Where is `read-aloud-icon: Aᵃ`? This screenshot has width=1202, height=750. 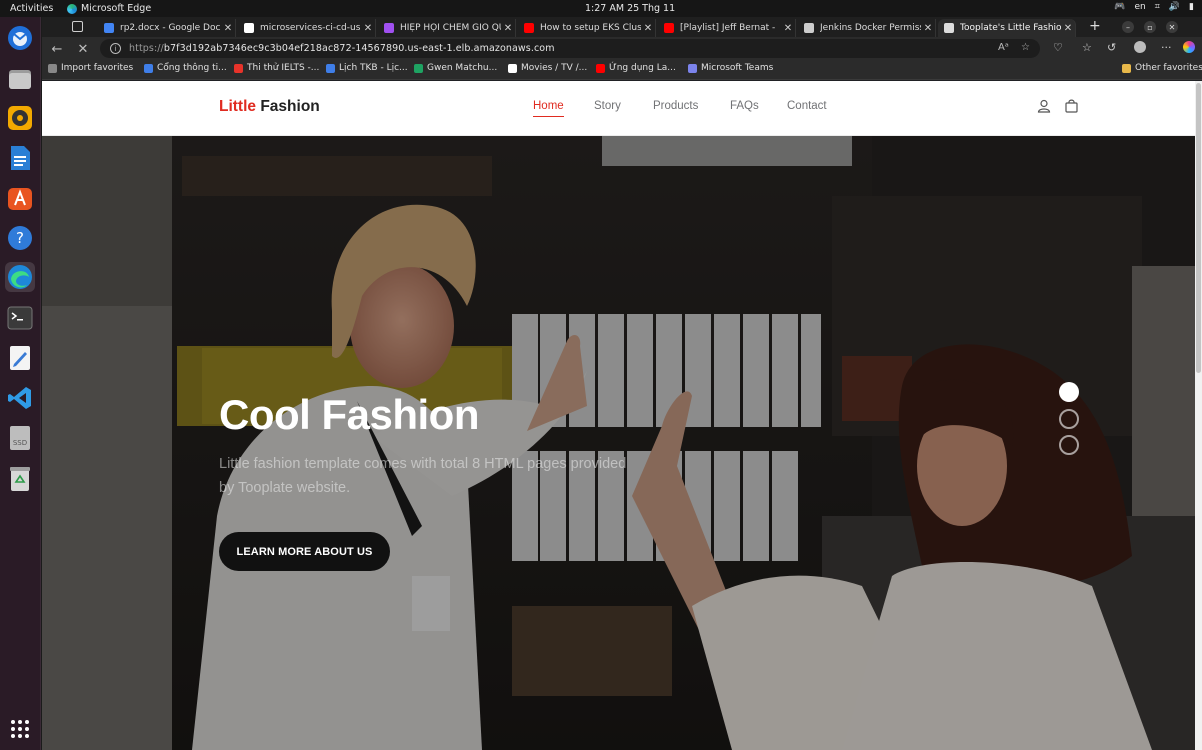 read-aloud-icon: Aᵃ is located at coordinates (1003, 47).